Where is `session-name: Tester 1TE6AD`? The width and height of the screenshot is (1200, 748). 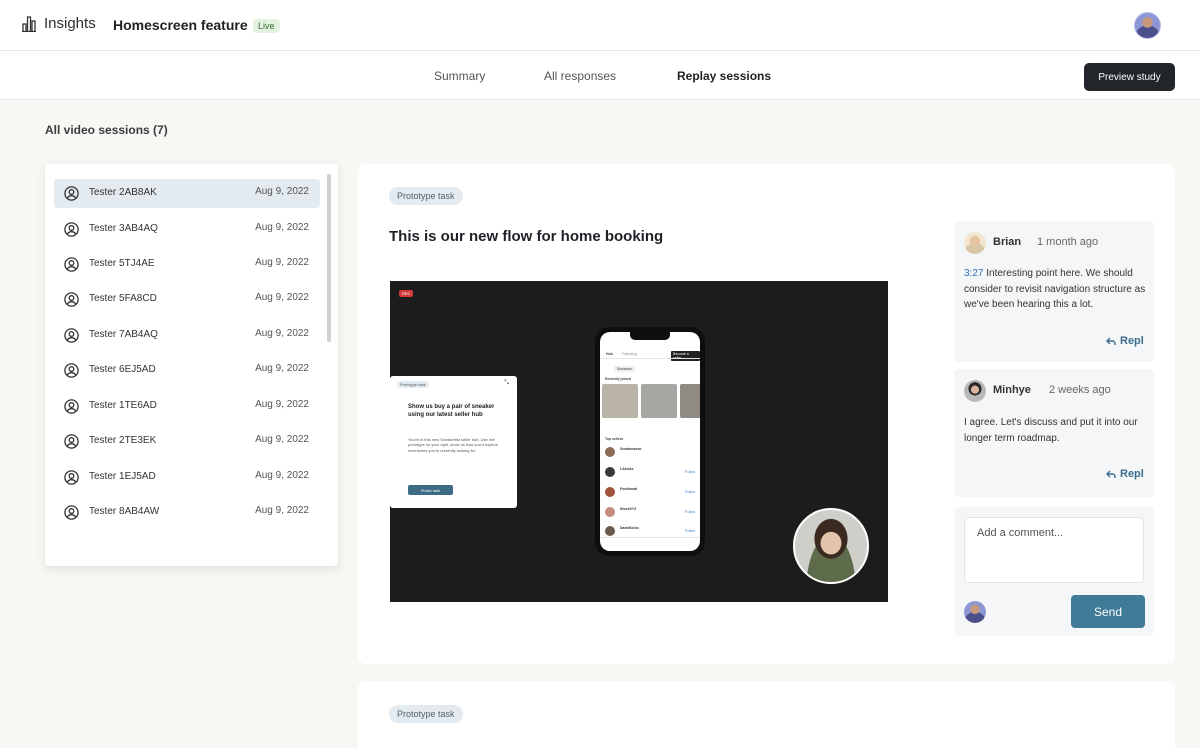
session-name: Tester 1TE6AD is located at coordinates (123, 405).